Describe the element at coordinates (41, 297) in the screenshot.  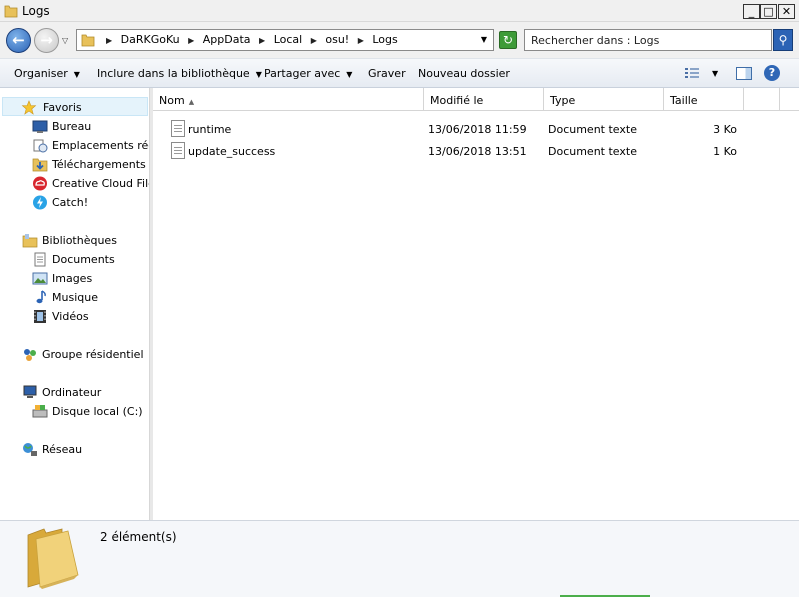
I see `music-icon` at that location.